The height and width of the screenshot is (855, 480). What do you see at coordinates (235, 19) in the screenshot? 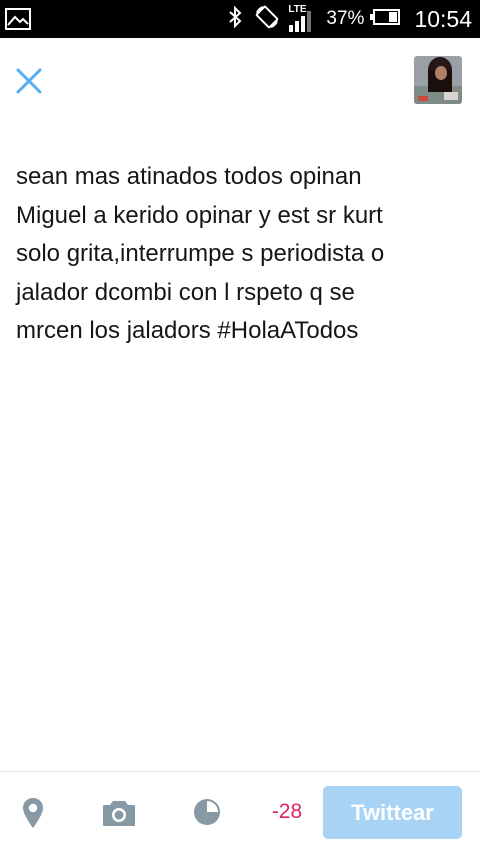
I see `bluetooth-icon` at bounding box center [235, 19].